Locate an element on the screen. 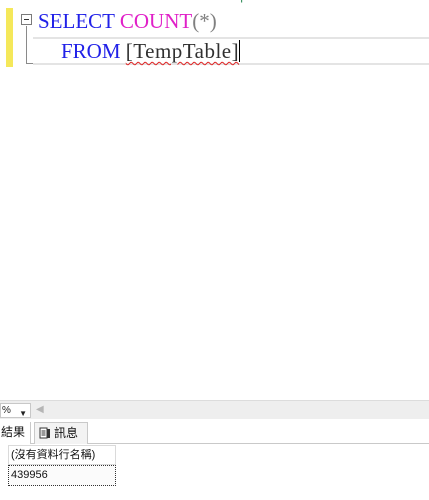 The width and height of the screenshot is (429, 500). text-caret is located at coordinates (240, 51).